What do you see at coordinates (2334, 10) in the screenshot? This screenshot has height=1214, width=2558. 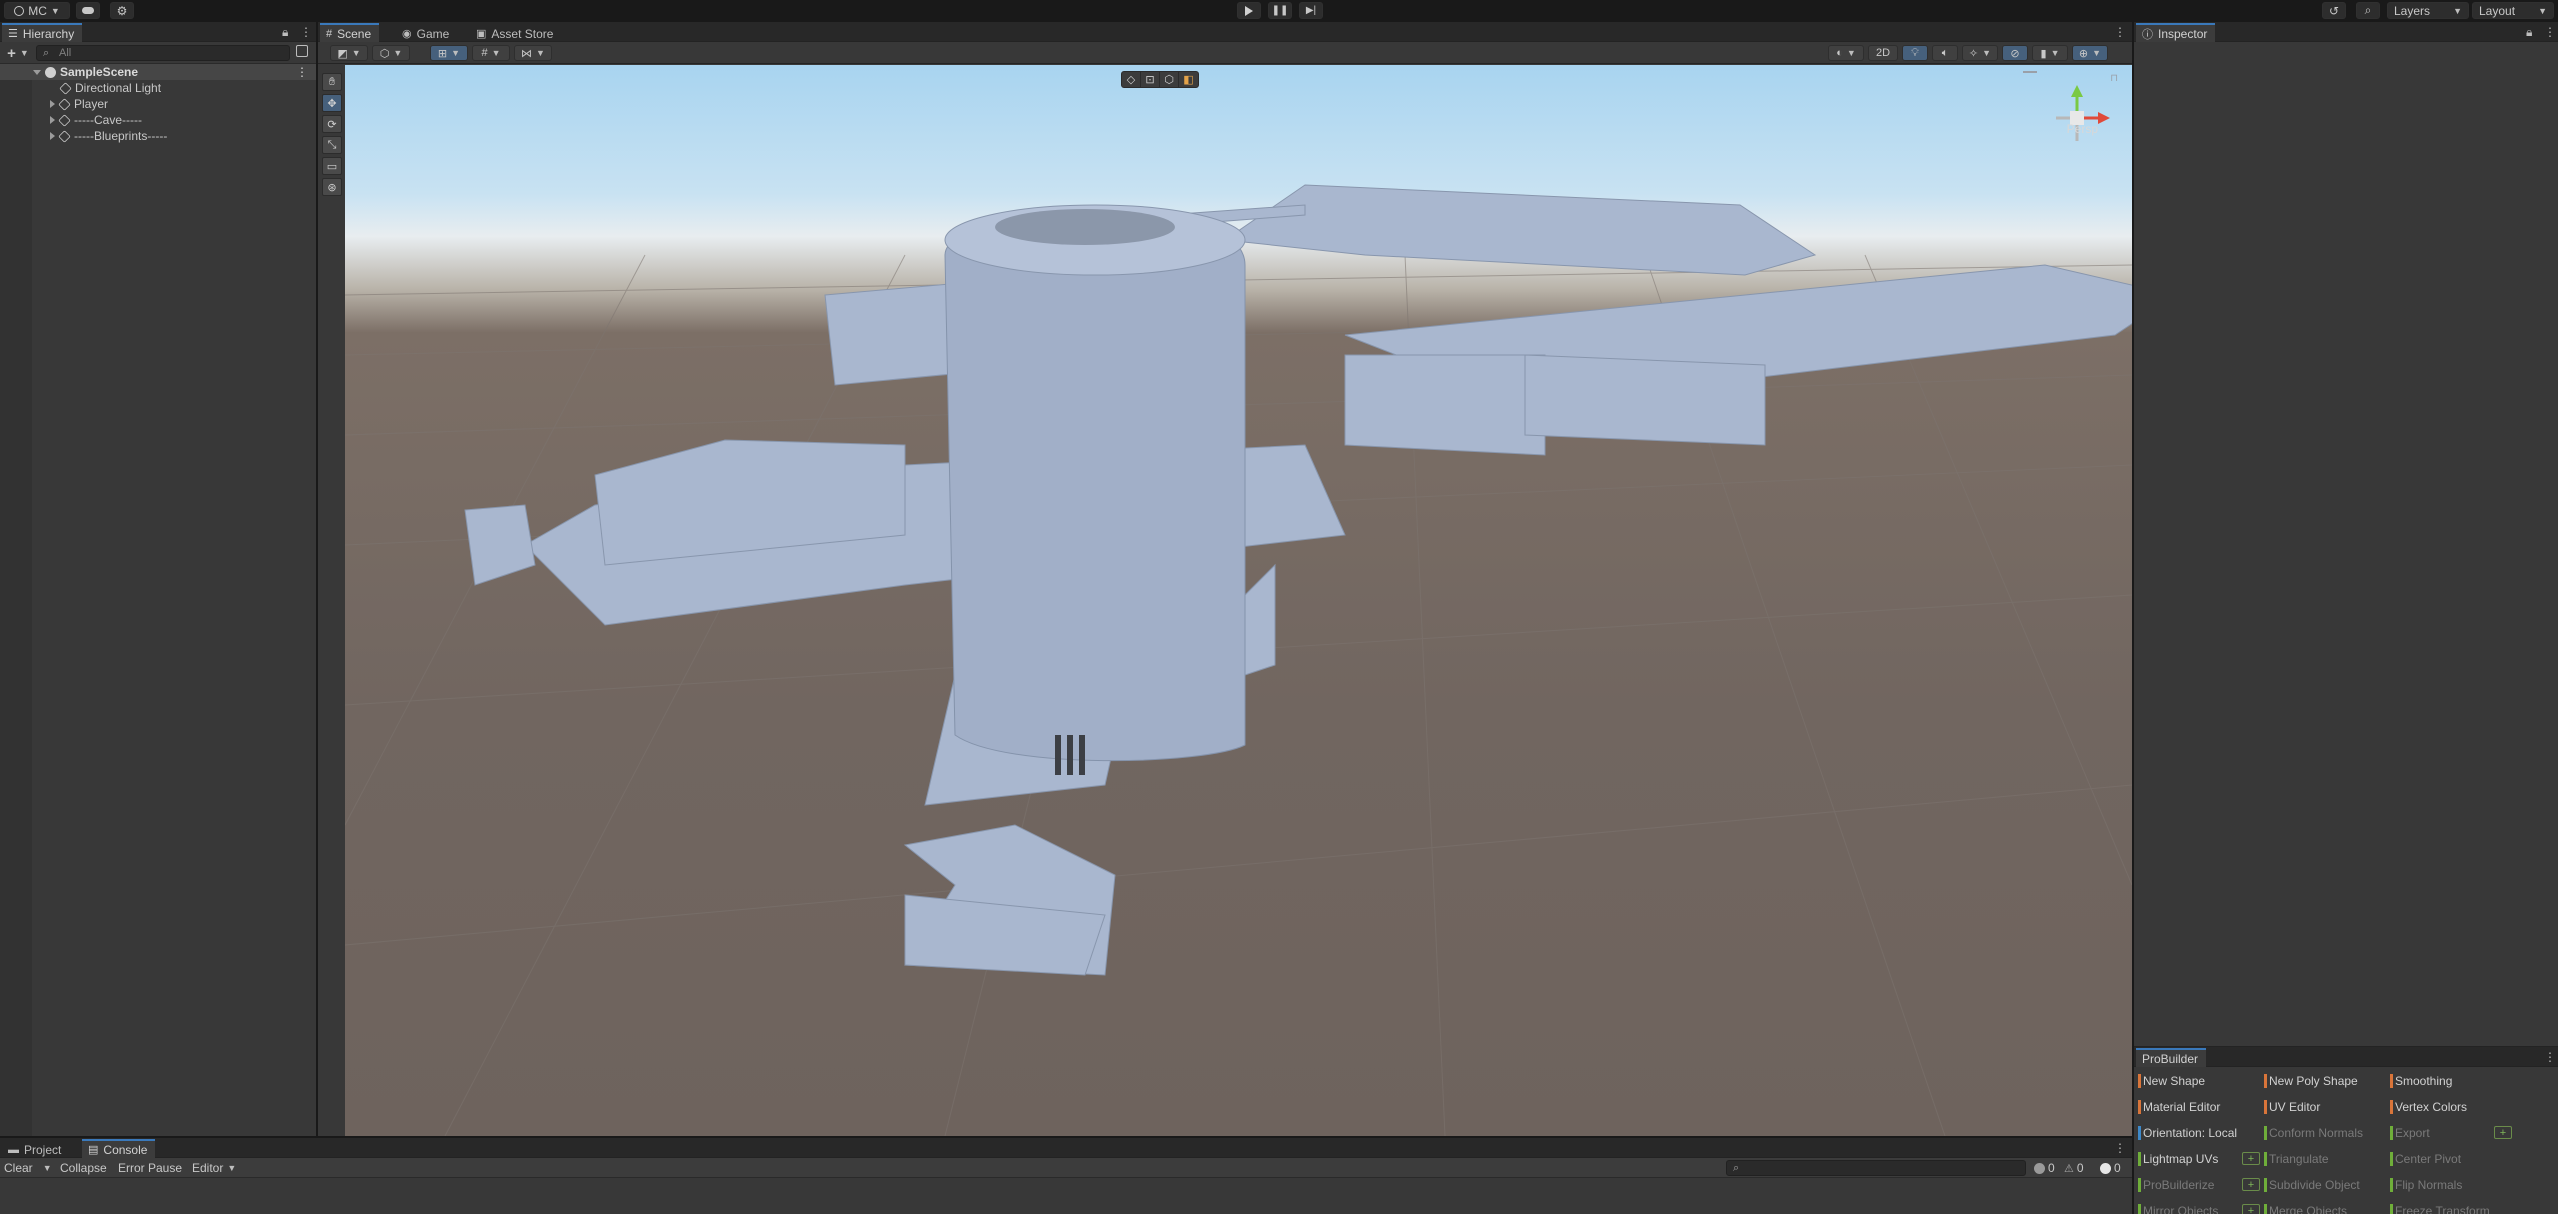 I see `undo-history-button: ↺` at bounding box center [2334, 10].